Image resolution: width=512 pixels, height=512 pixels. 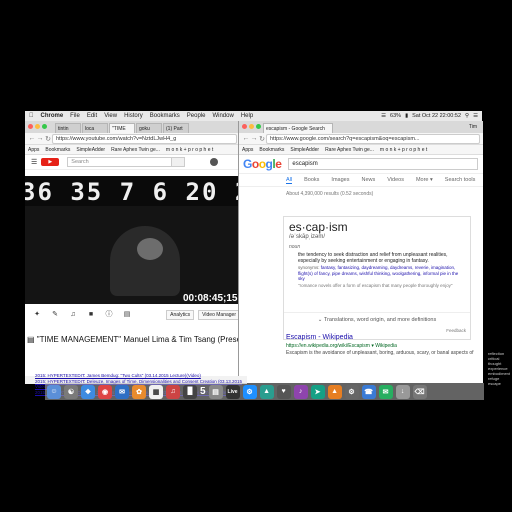 What do you see at coordinates (30, 126) in the screenshot?
I see `close-window-icon` at bounding box center [30, 126].